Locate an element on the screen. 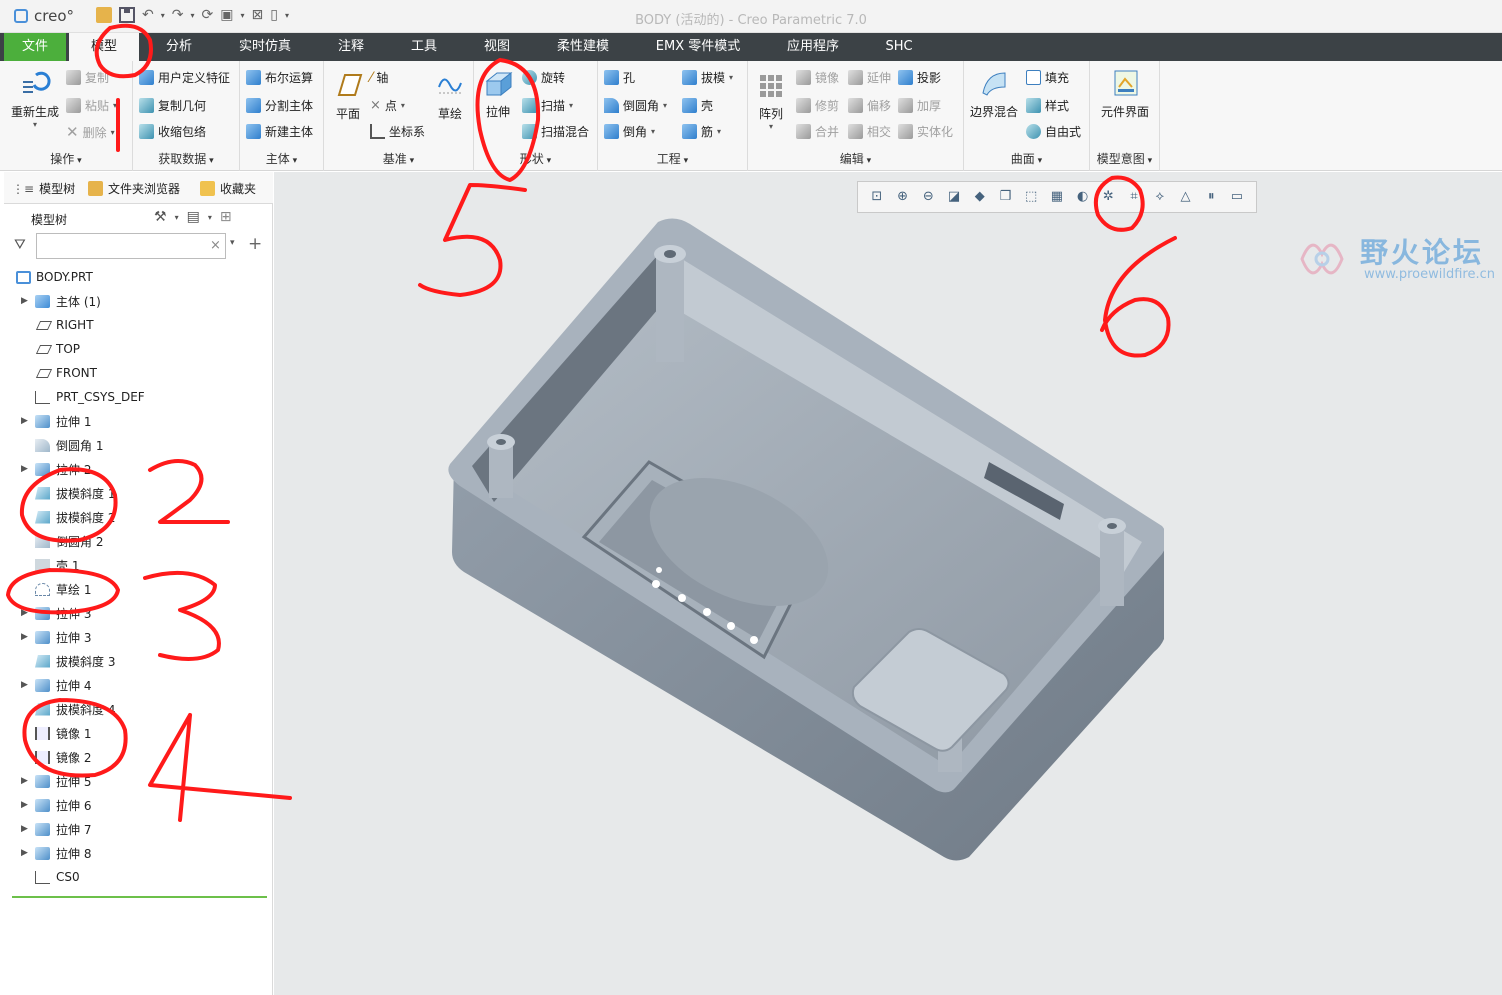  filter-icon: ⛛ is located at coordinates (20, 245).